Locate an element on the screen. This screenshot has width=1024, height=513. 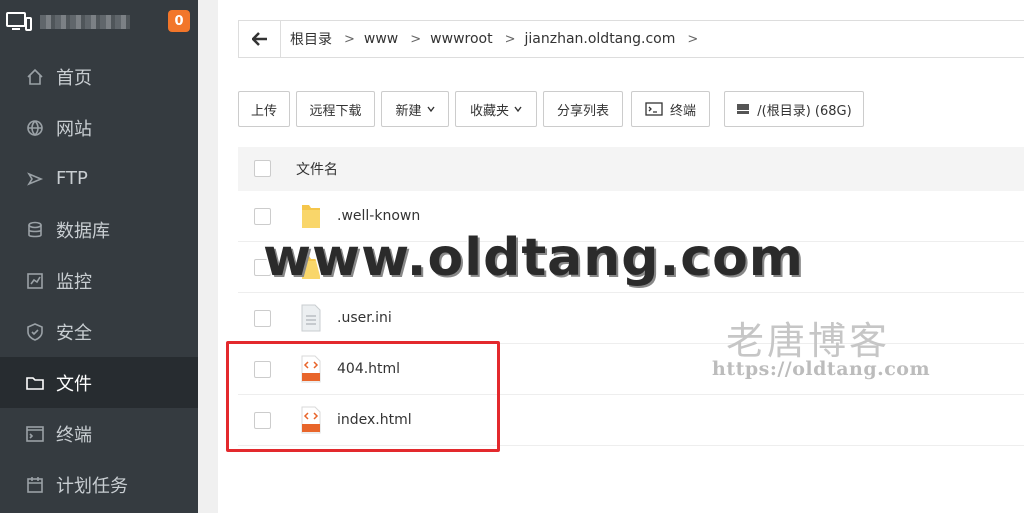
breadcrumb-wwwroot: wwwroot > is located at coordinates (468, 39).